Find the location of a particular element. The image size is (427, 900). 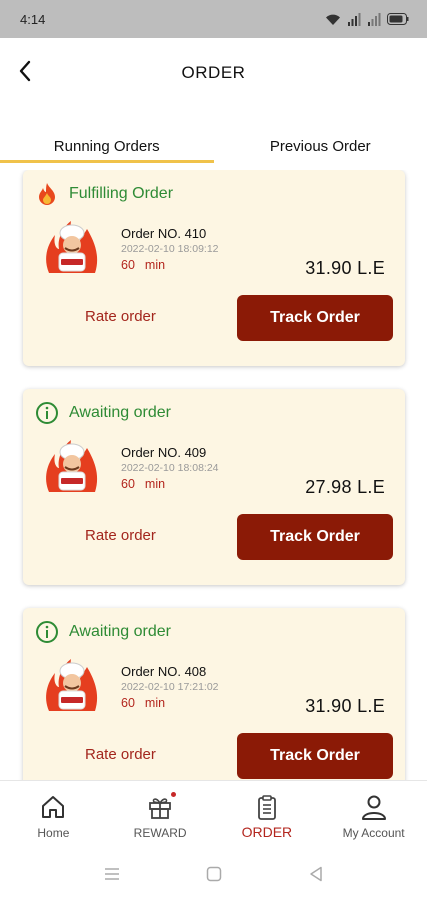

battery-icon is located at coordinates (398, 19).